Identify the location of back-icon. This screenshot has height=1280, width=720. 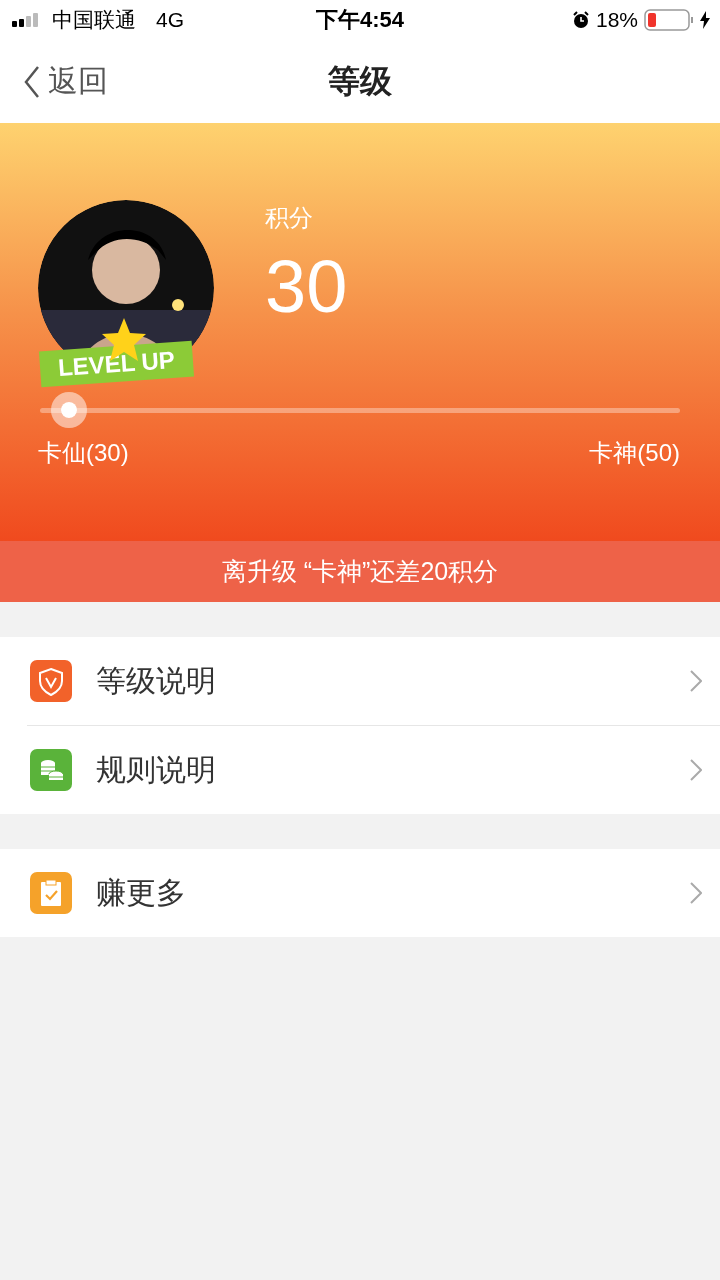
(32, 81).